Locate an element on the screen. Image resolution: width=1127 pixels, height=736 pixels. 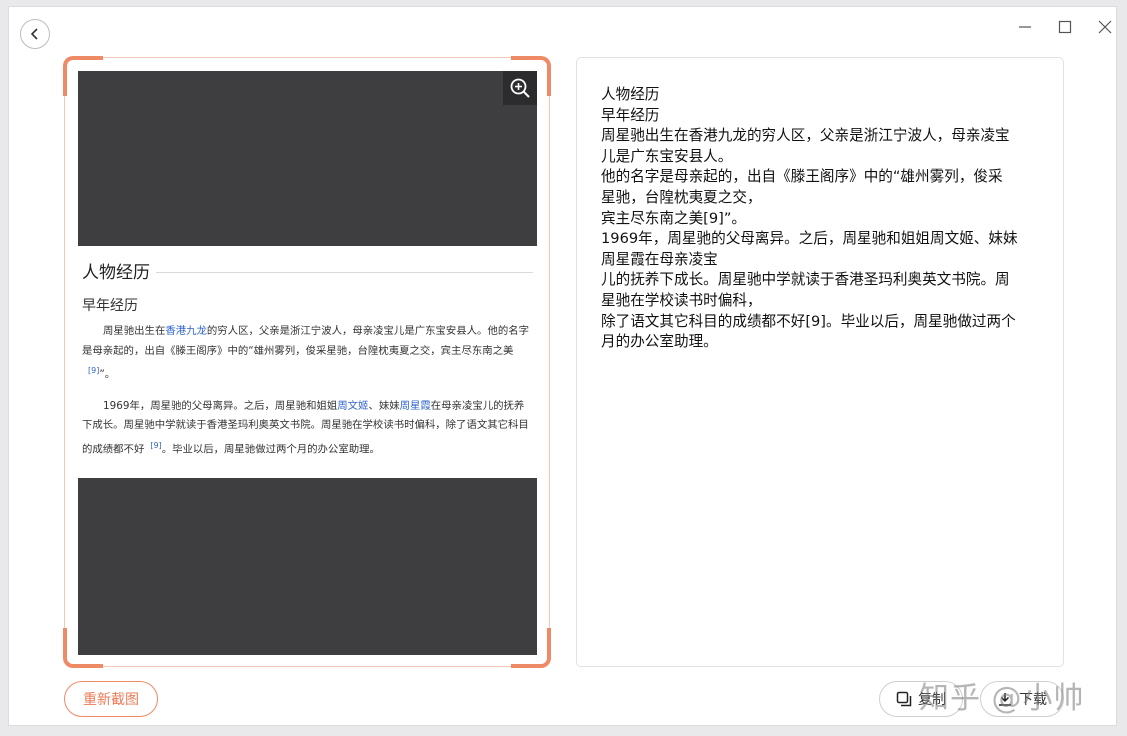
maximize-button is located at coordinates (1065, 27).